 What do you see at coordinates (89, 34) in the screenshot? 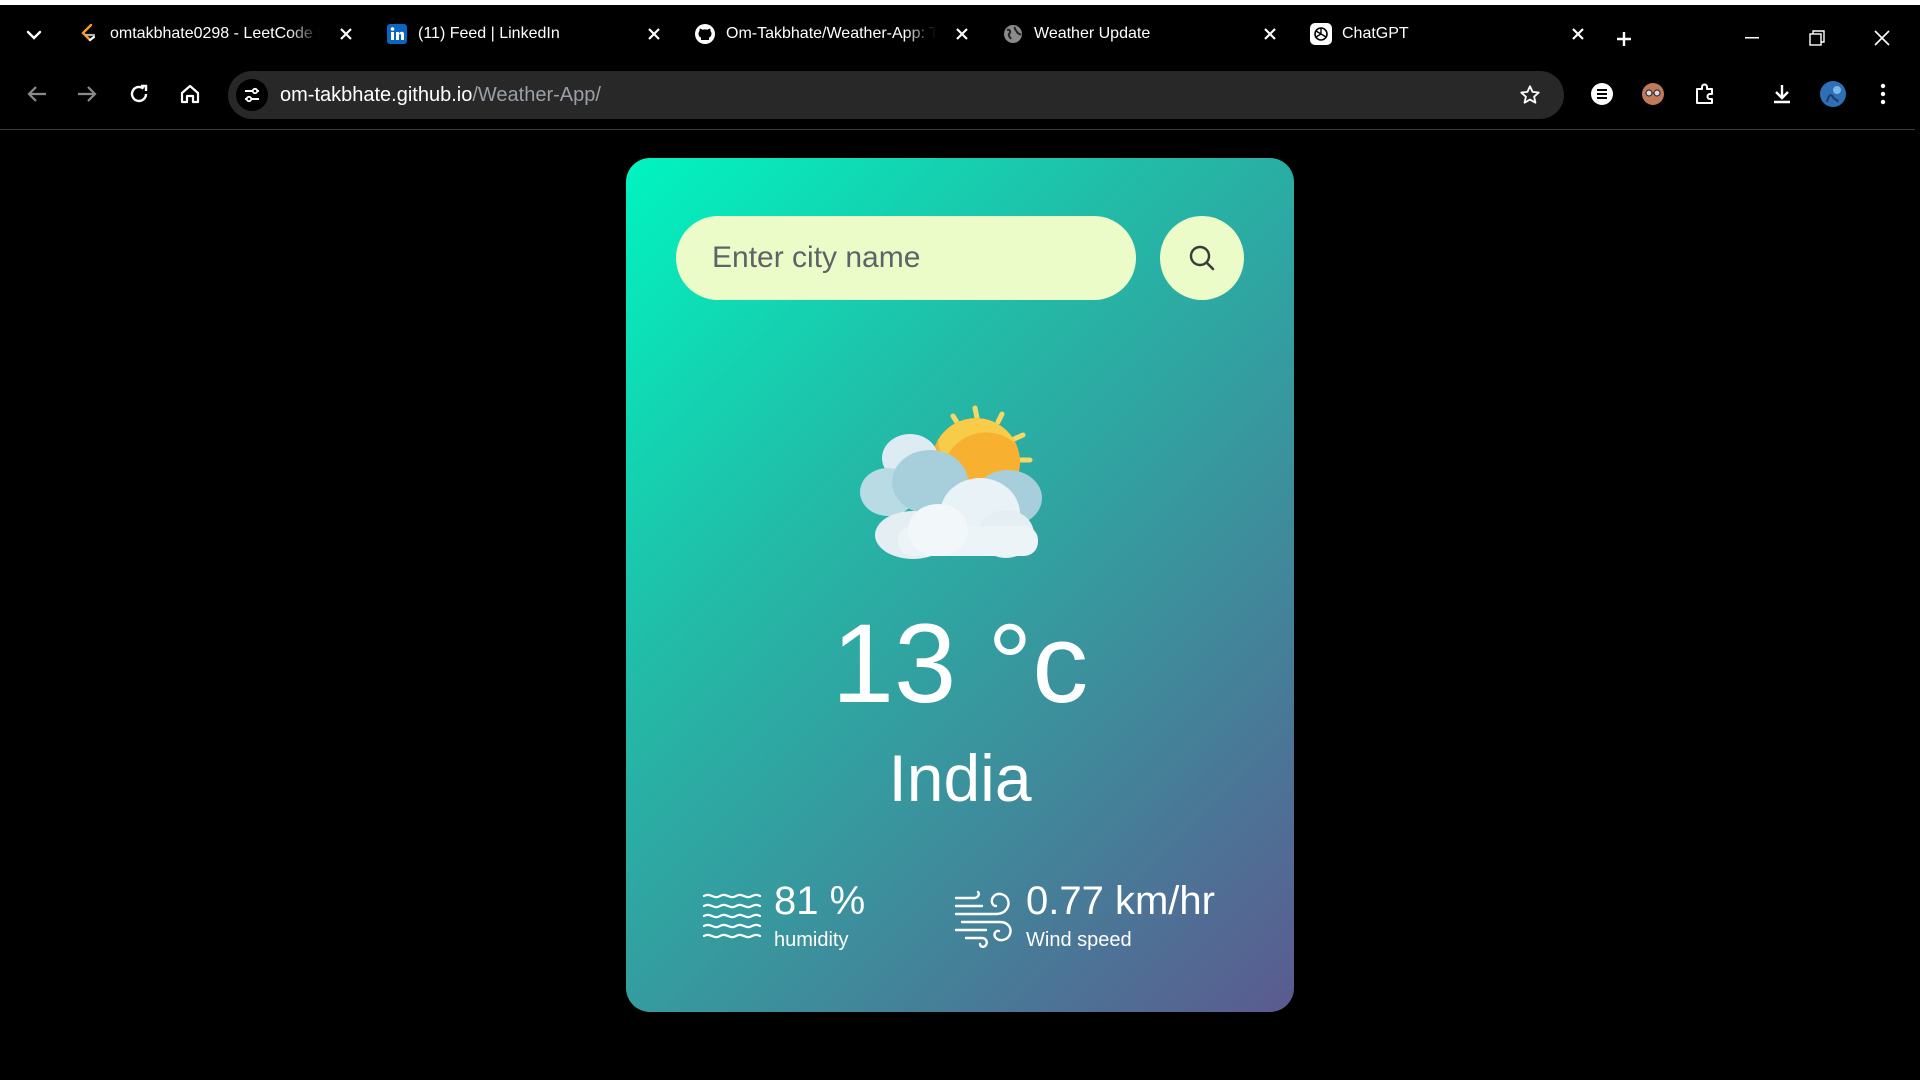
I see `leetcode-icon` at bounding box center [89, 34].